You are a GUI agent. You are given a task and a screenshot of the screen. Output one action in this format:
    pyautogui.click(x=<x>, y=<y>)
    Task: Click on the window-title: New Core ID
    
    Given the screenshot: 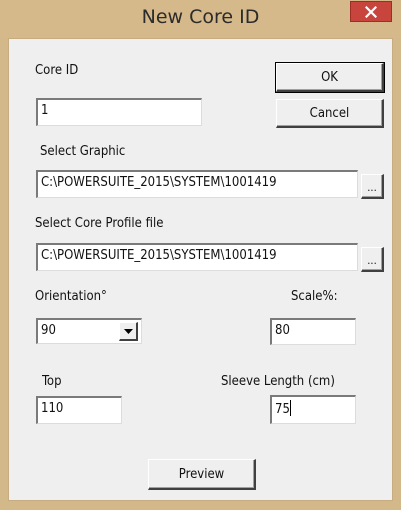 What is the action you would take?
    pyautogui.click(x=200, y=17)
    